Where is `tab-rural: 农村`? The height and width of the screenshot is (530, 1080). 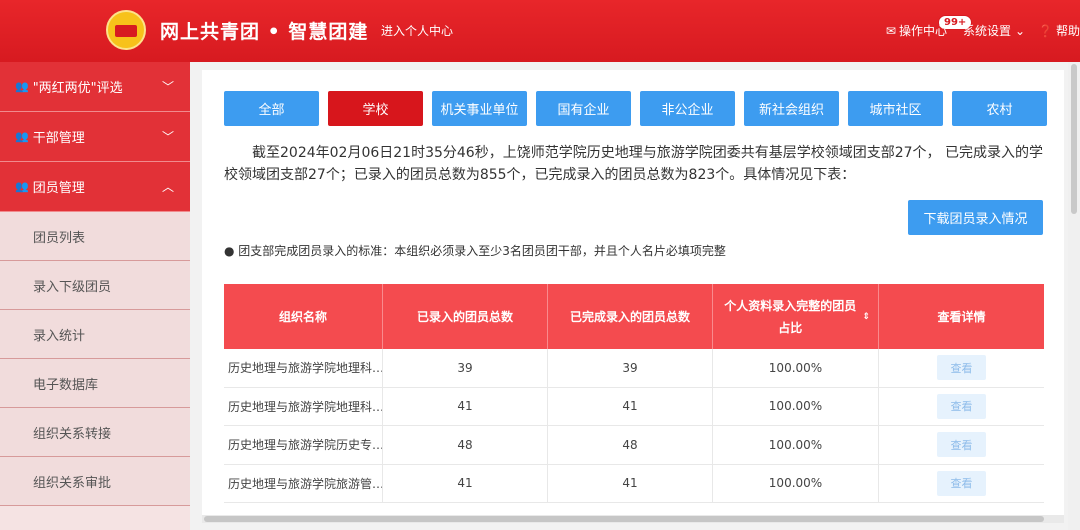 tab-rural: 农村 is located at coordinates (999, 108).